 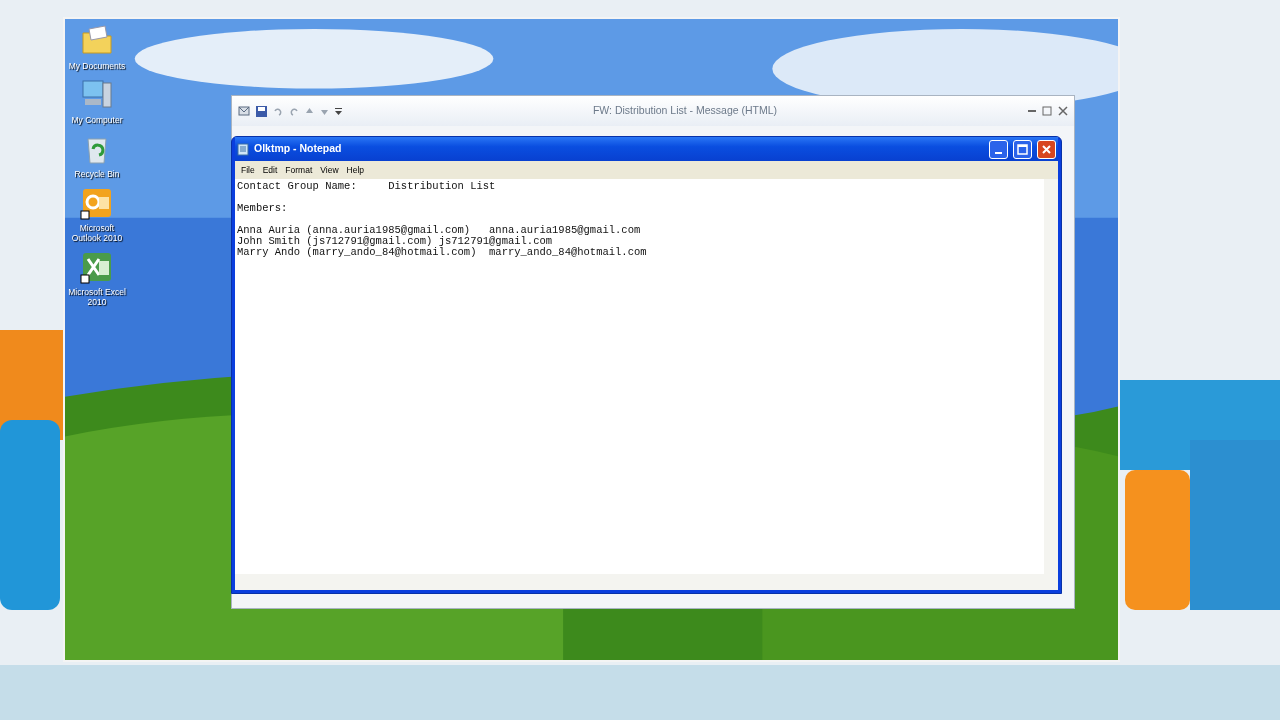 I want to click on text-line: Marry Ando (marry_ando_84@hotmail.com) marry_ando_84@hotmail.com, so click(x=442, y=252).